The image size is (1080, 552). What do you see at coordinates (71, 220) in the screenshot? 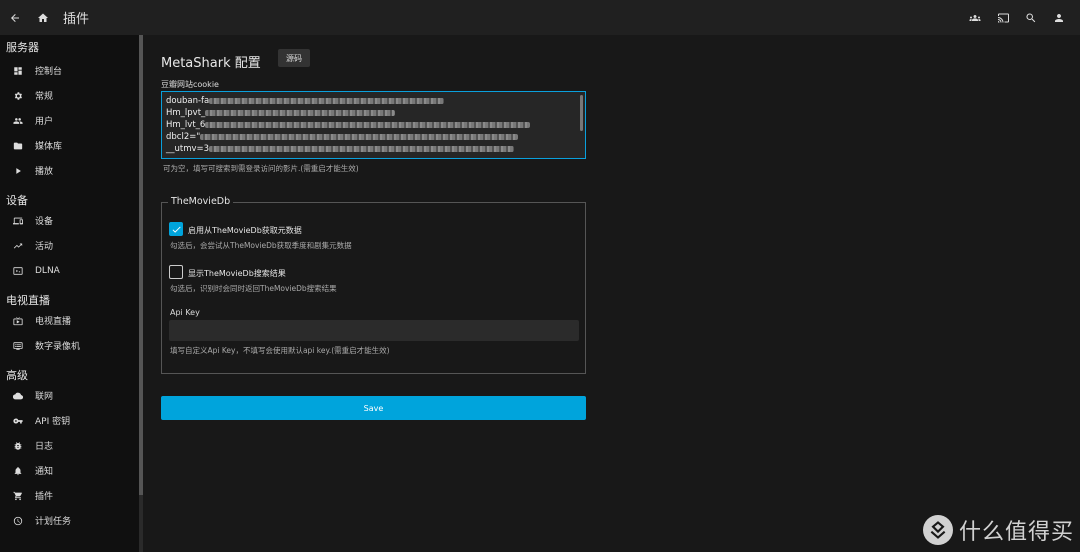
I see `sidebar-item-devices: 设备` at bounding box center [71, 220].